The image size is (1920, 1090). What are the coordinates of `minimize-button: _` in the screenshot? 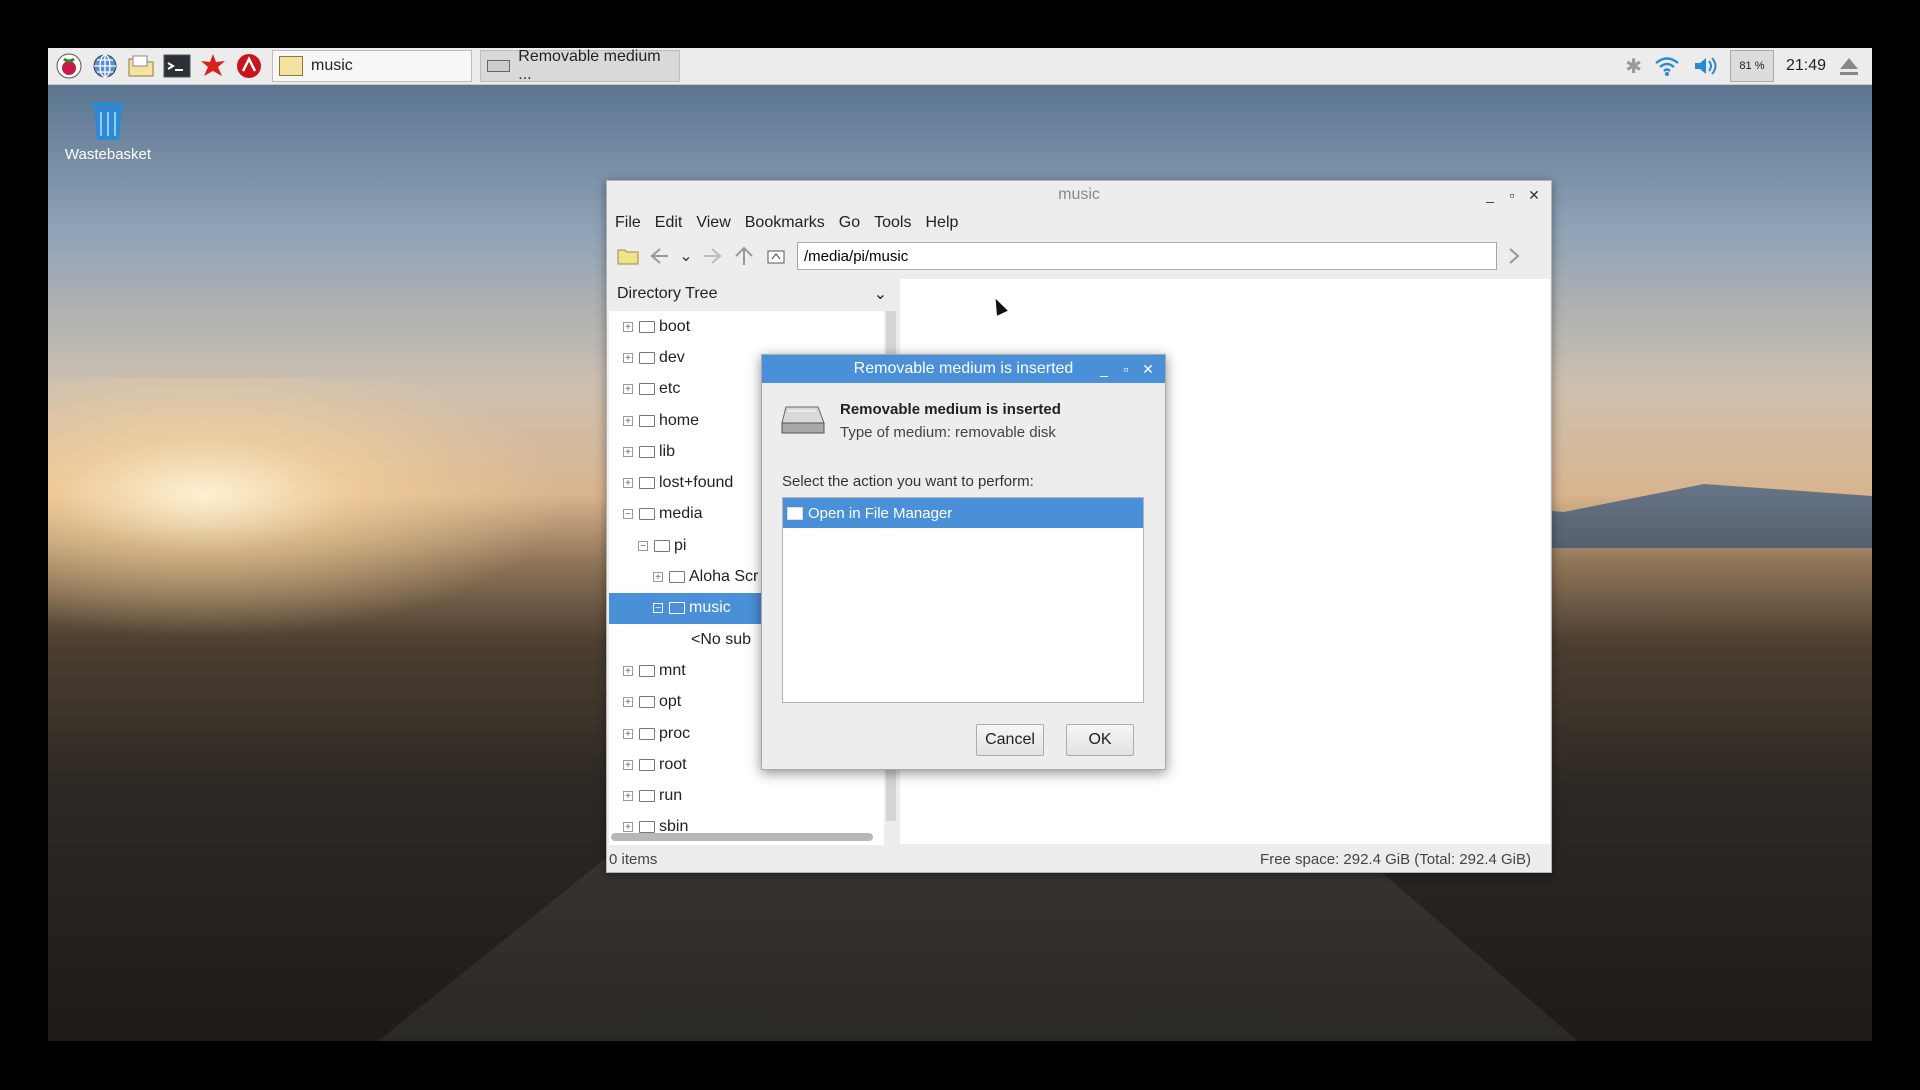 It's located at (1490, 195).